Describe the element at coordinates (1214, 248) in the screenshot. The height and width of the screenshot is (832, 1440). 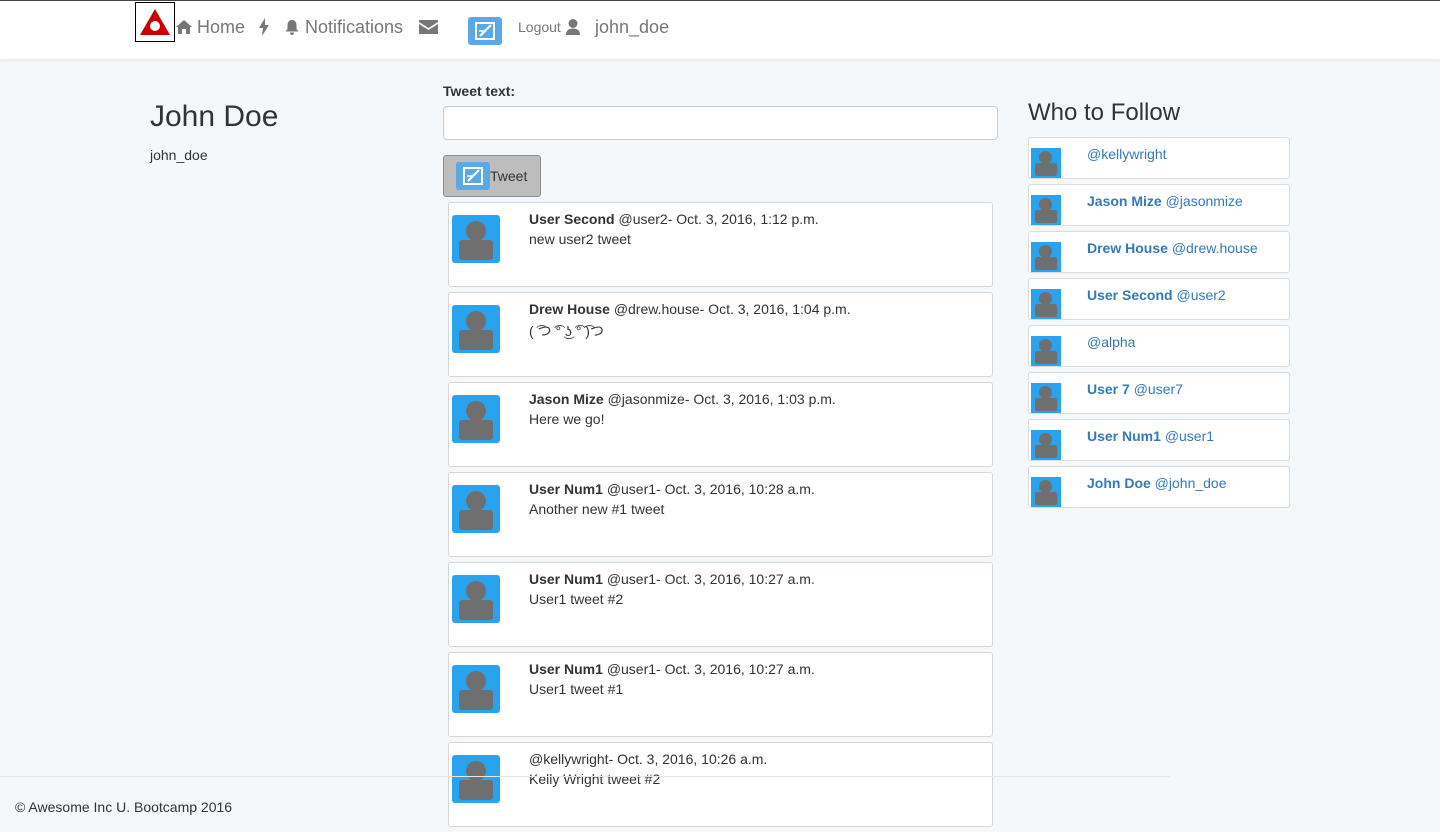
I see `follow-handle: @drew.house` at that location.